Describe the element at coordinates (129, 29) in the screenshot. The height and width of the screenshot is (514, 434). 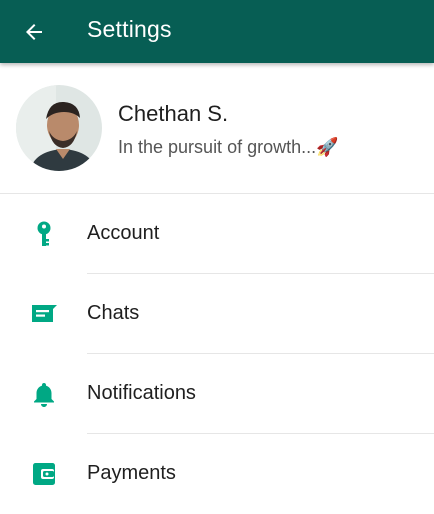
I see `page-title: Settings` at that location.